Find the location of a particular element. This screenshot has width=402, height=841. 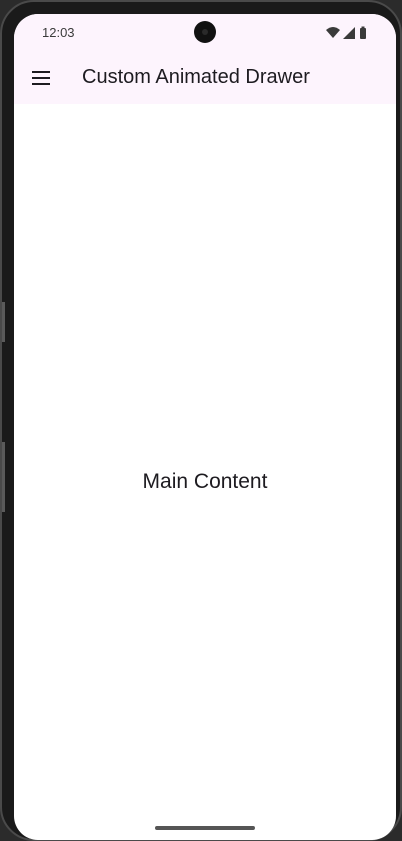

status-bar: 12:03 is located at coordinates (205, 33).